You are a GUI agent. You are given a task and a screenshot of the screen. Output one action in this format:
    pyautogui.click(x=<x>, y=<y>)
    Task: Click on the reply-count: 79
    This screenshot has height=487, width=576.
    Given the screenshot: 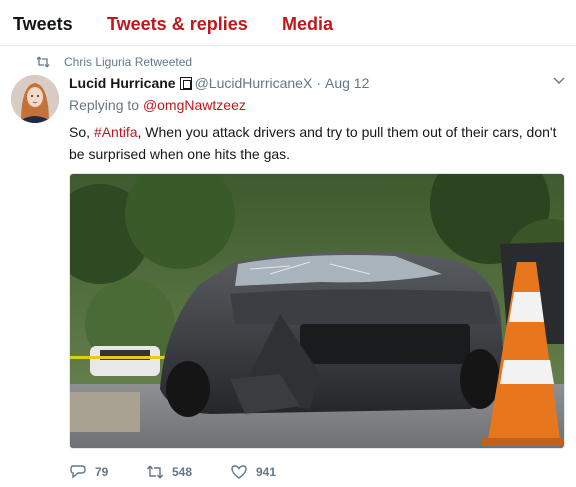 What is the action you would take?
    pyautogui.click(x=102, y=472)
    